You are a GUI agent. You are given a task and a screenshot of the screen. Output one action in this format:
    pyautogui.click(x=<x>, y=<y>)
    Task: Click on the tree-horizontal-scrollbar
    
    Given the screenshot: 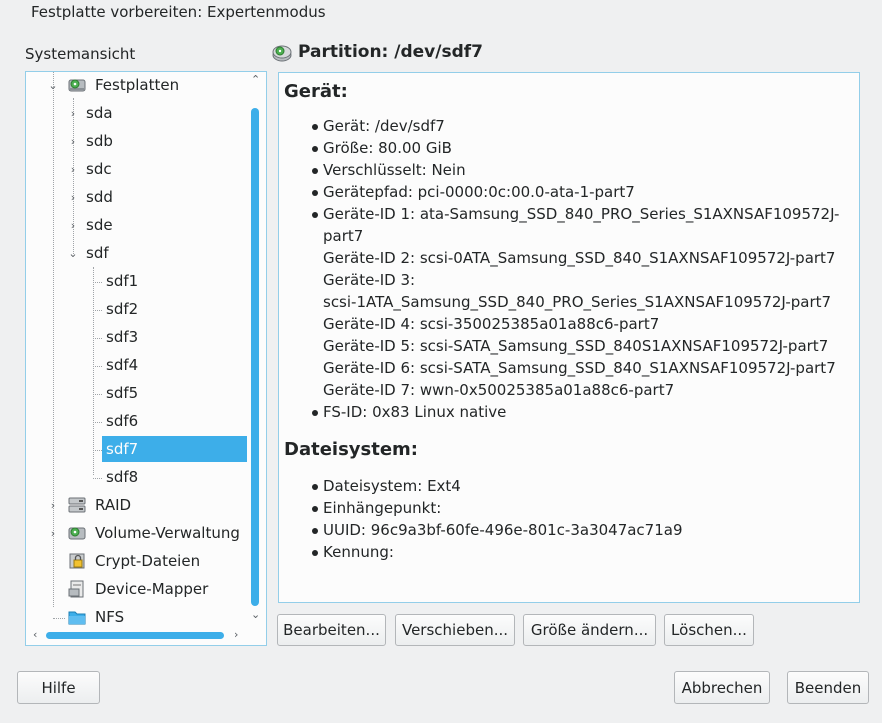 What is the action you would take?
    pyautogui.click(x=135, y=635)
    